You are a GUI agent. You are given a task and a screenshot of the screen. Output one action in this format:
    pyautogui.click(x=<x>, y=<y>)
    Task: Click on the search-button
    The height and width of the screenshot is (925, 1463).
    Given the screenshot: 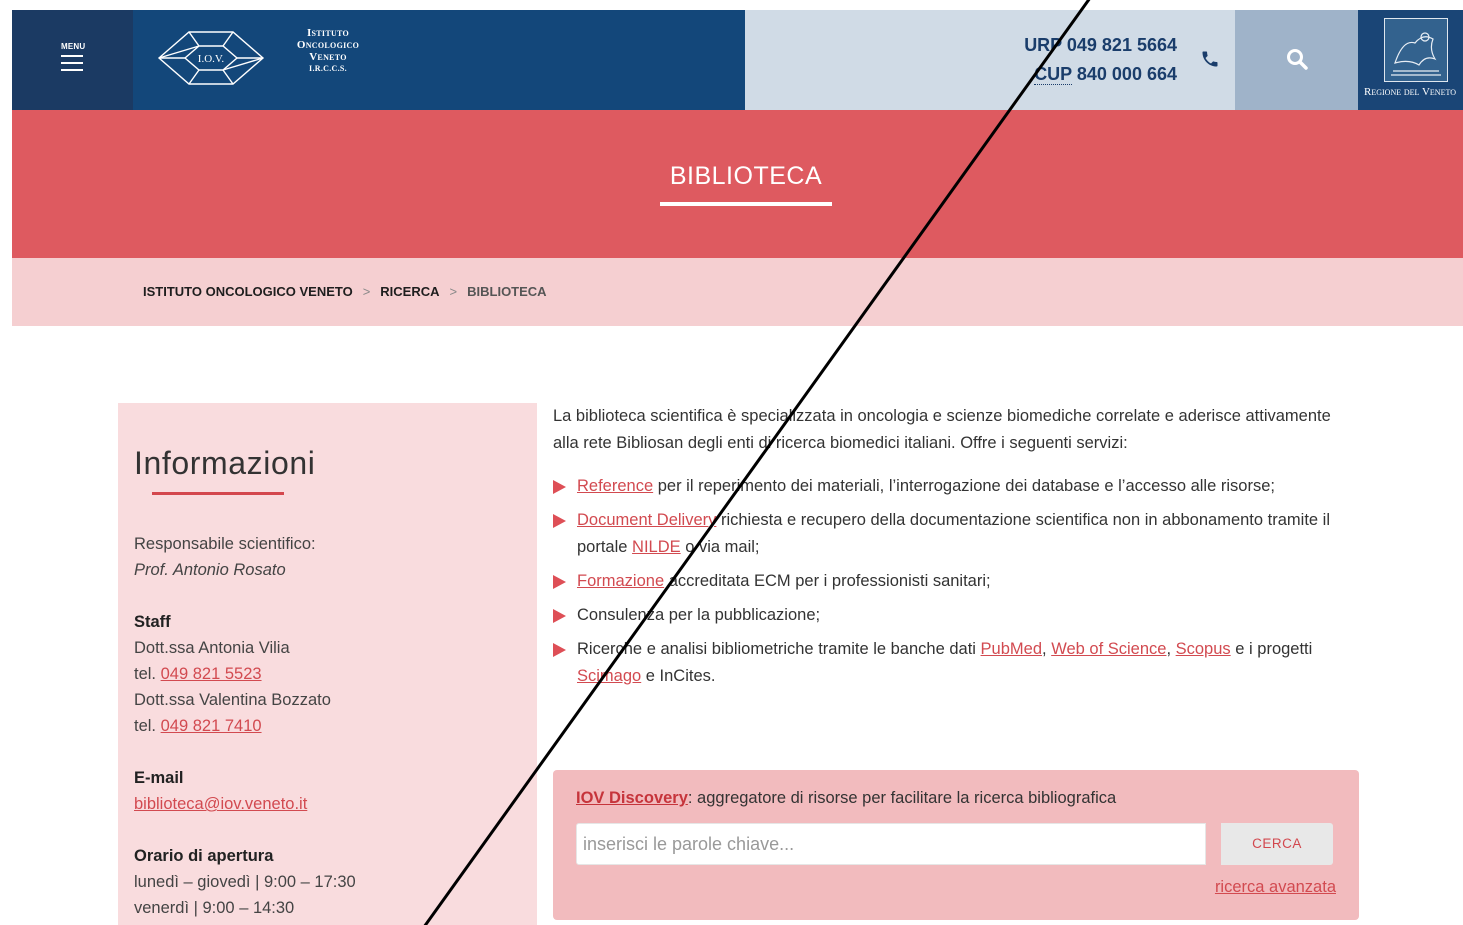 What is the action you would take?
    pyautogui.click(x=1296, y=60)
    